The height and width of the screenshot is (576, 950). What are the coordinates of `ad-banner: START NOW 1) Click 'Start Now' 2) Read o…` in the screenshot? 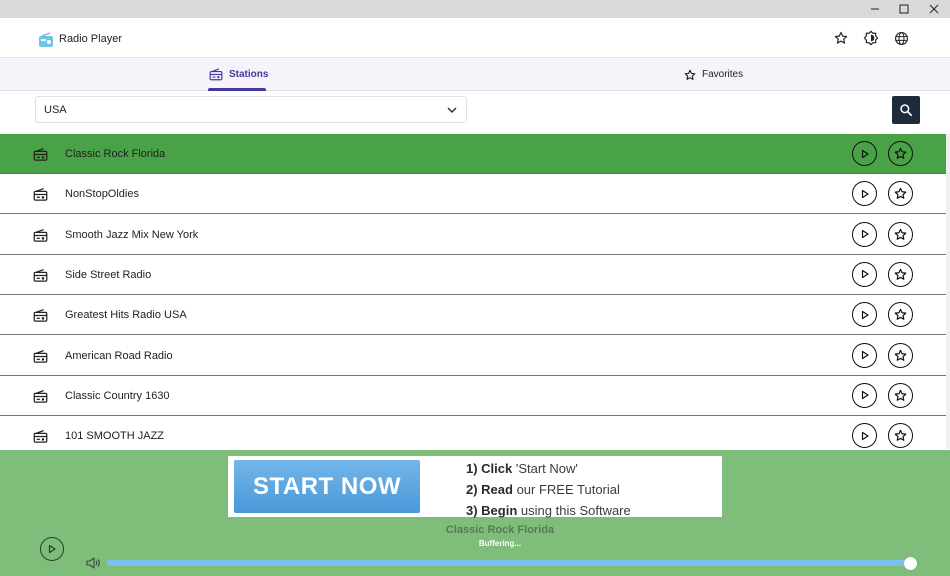 It's located at (475, 487).